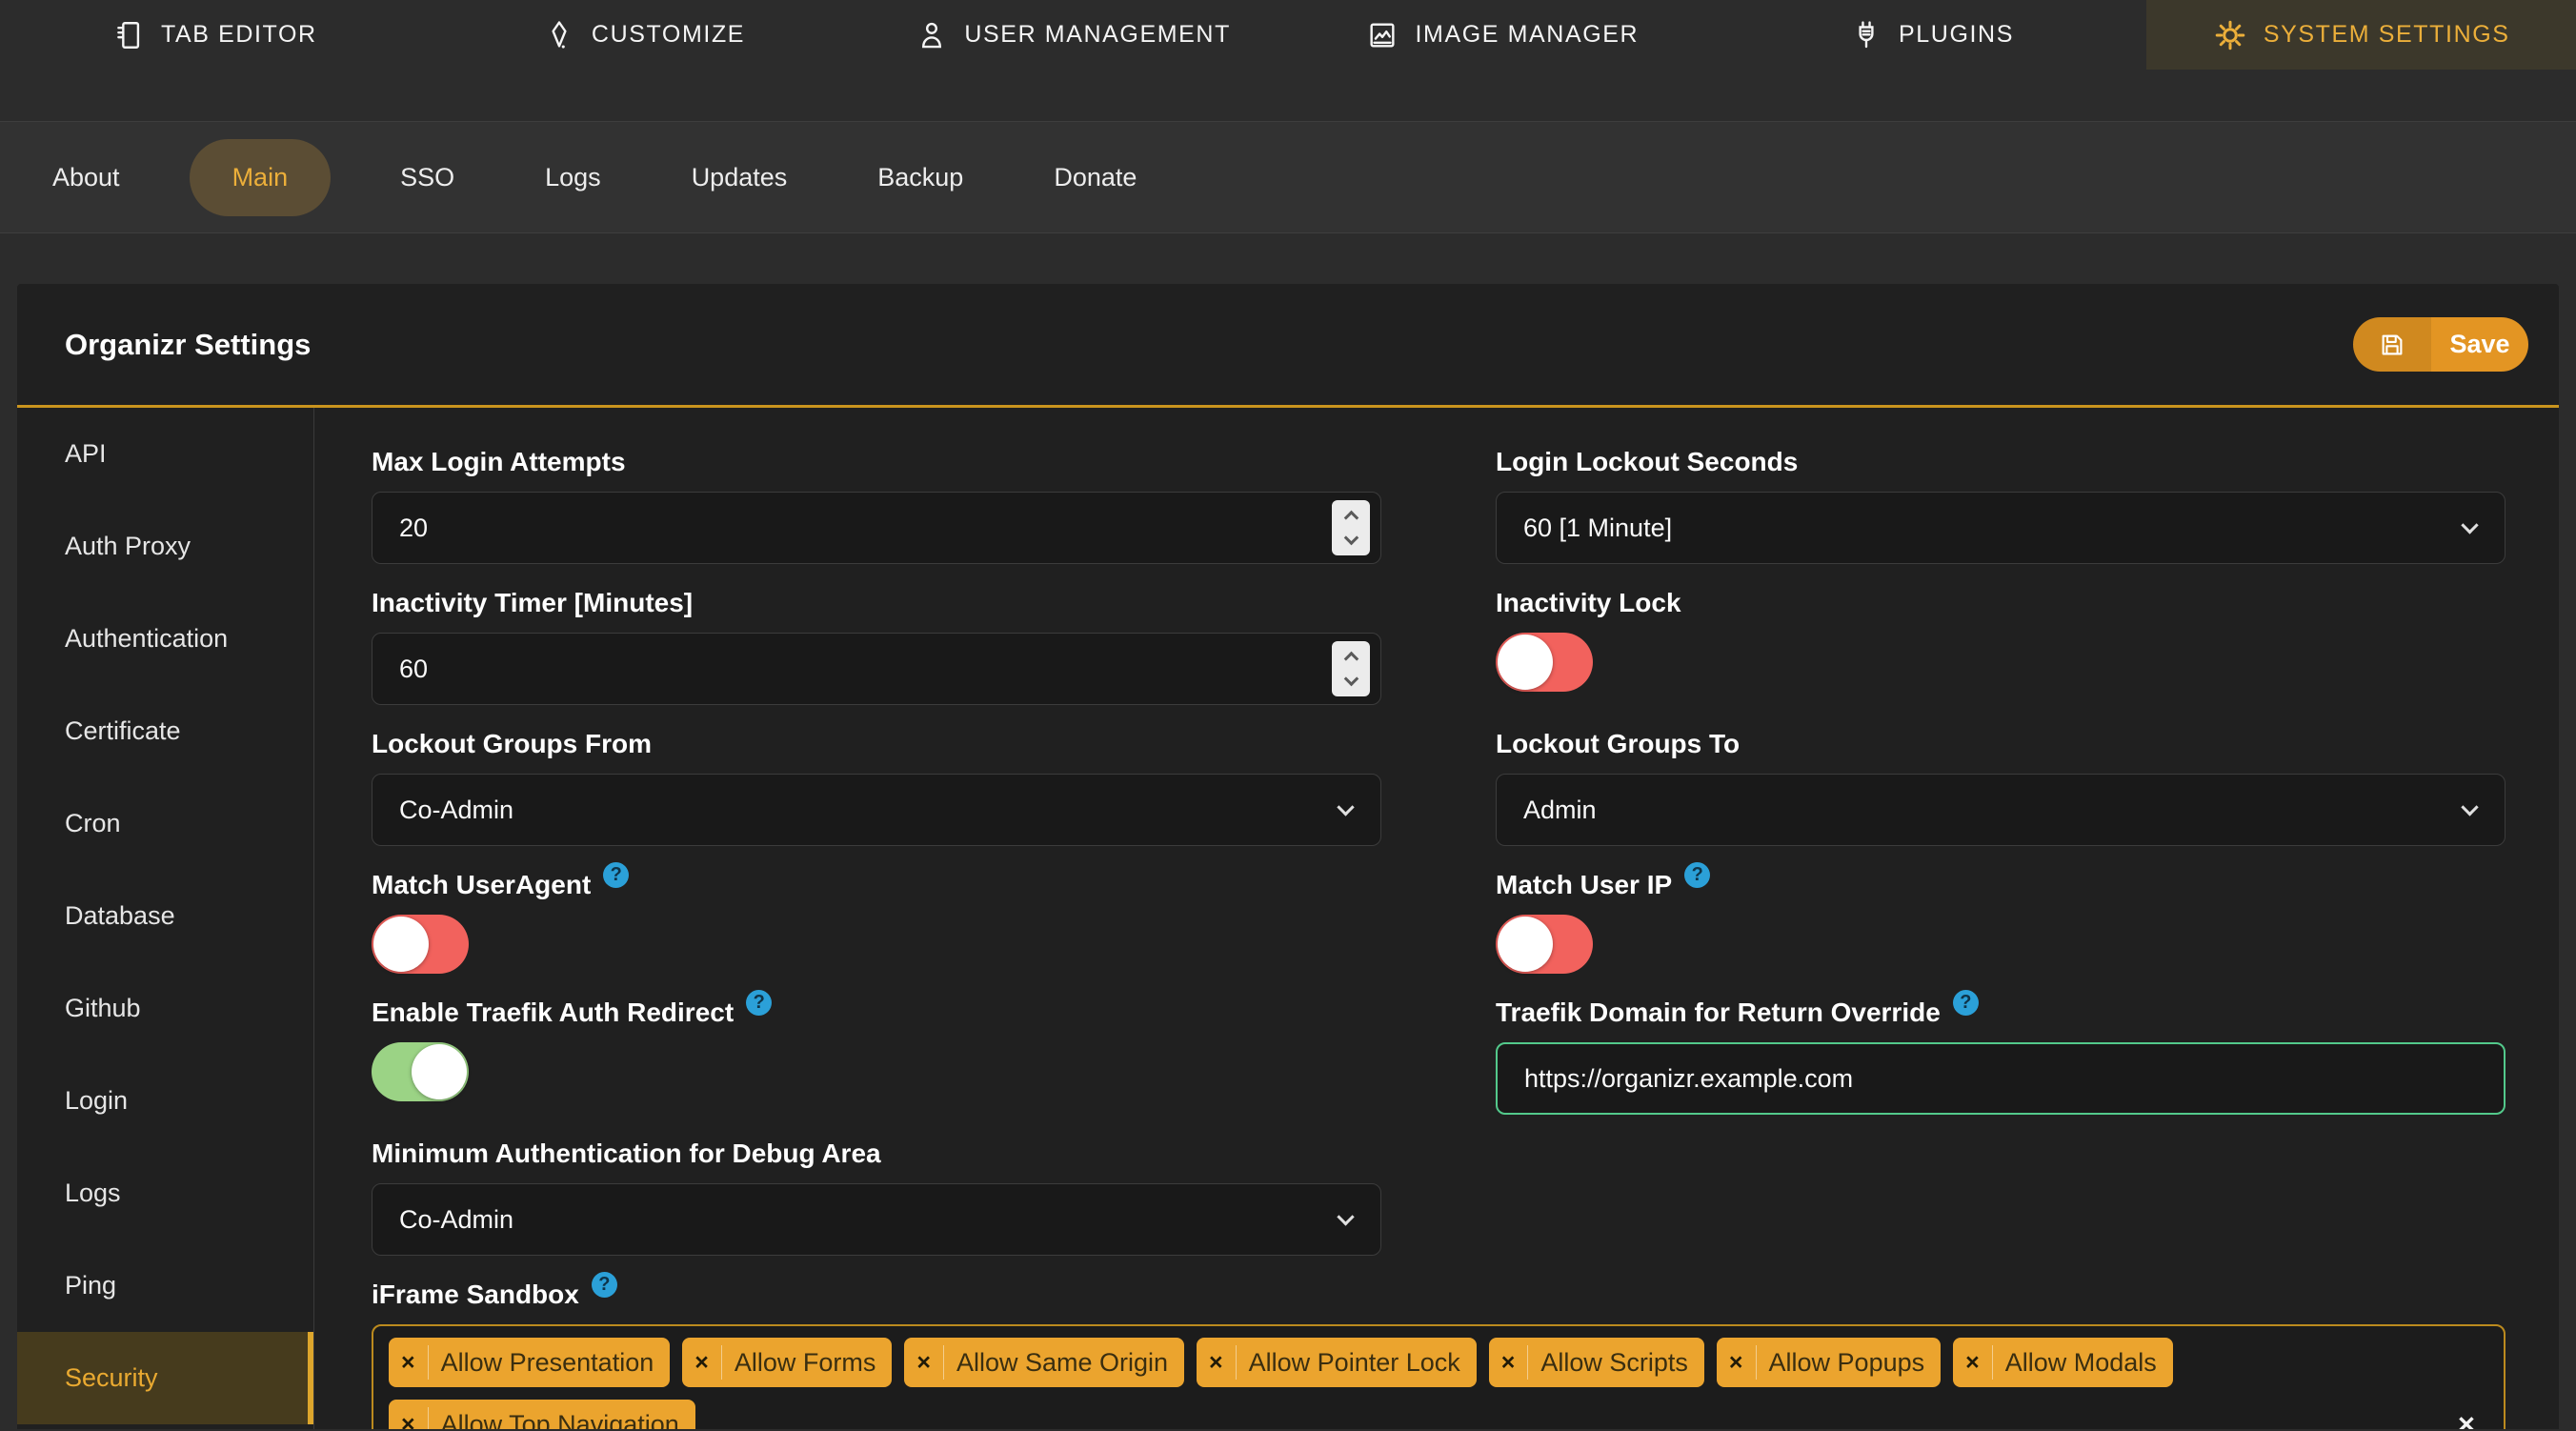 The image size is (2576, 1431). I want to click on field-label: Lockout Groups From, so click(512, 743).